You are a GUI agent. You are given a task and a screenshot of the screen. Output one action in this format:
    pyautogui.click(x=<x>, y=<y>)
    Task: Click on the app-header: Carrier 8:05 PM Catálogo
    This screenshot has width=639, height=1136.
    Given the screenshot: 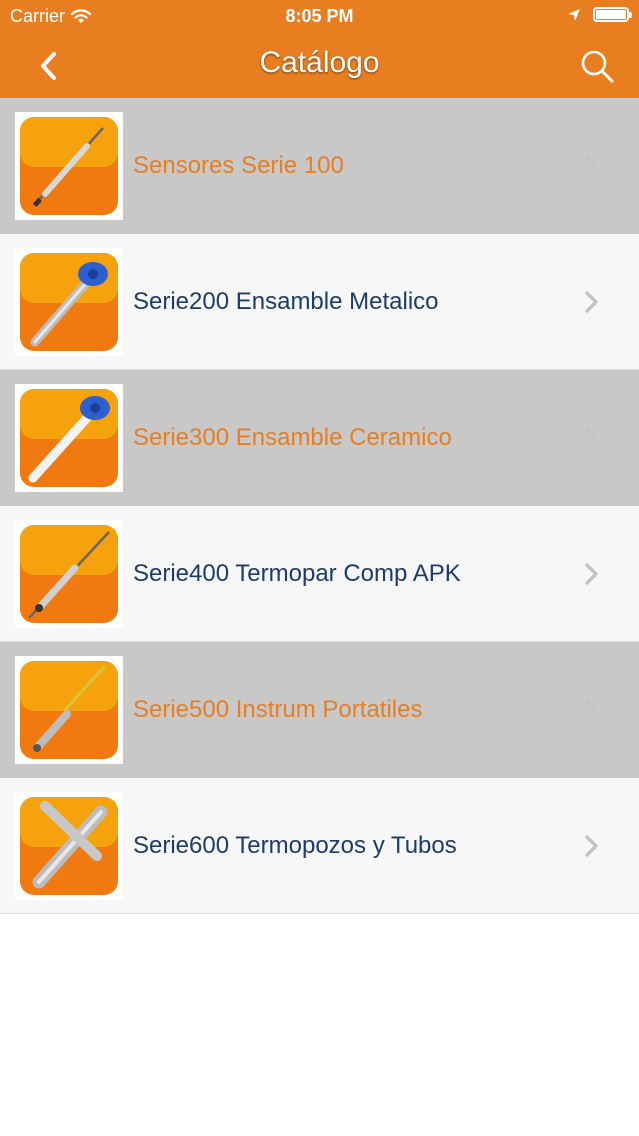 What is the action you would take?
    pyautogui.click(x=319, y=49)
    